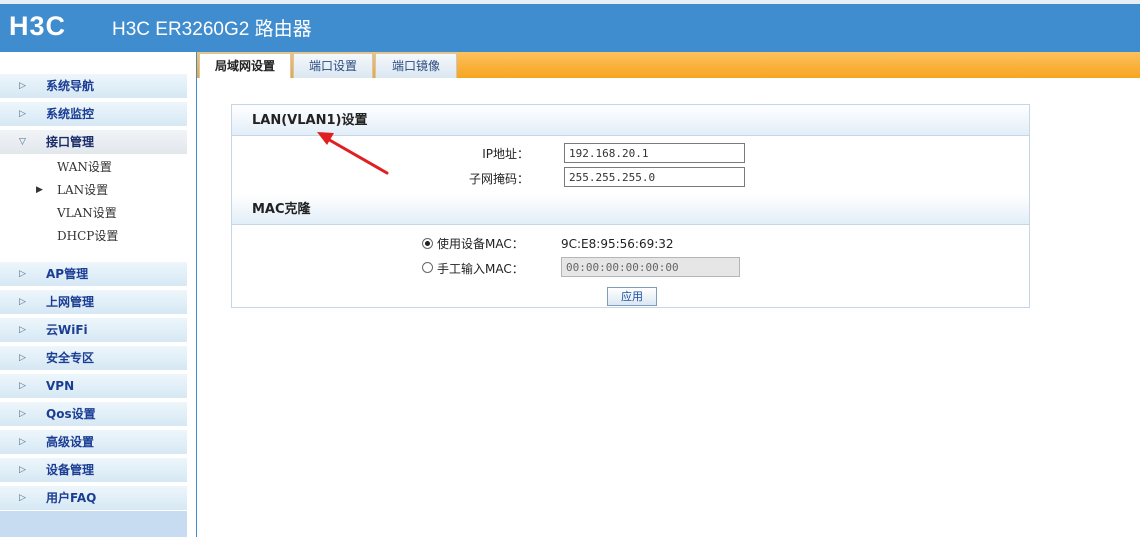 This screenshot has width=1140, height=537. Describe the element at coordinates (196, 294) in the screenshot. I see `sidebar-divider` at that location.